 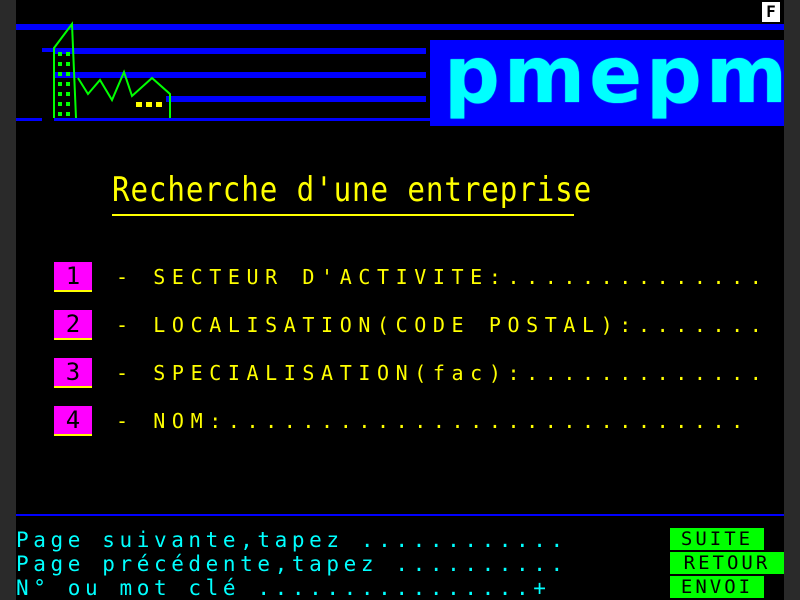 What do you see at coordinates (73, 277) in the screenshot?
I see `menu-key-badge: 1` at bounding box center [73, 277].